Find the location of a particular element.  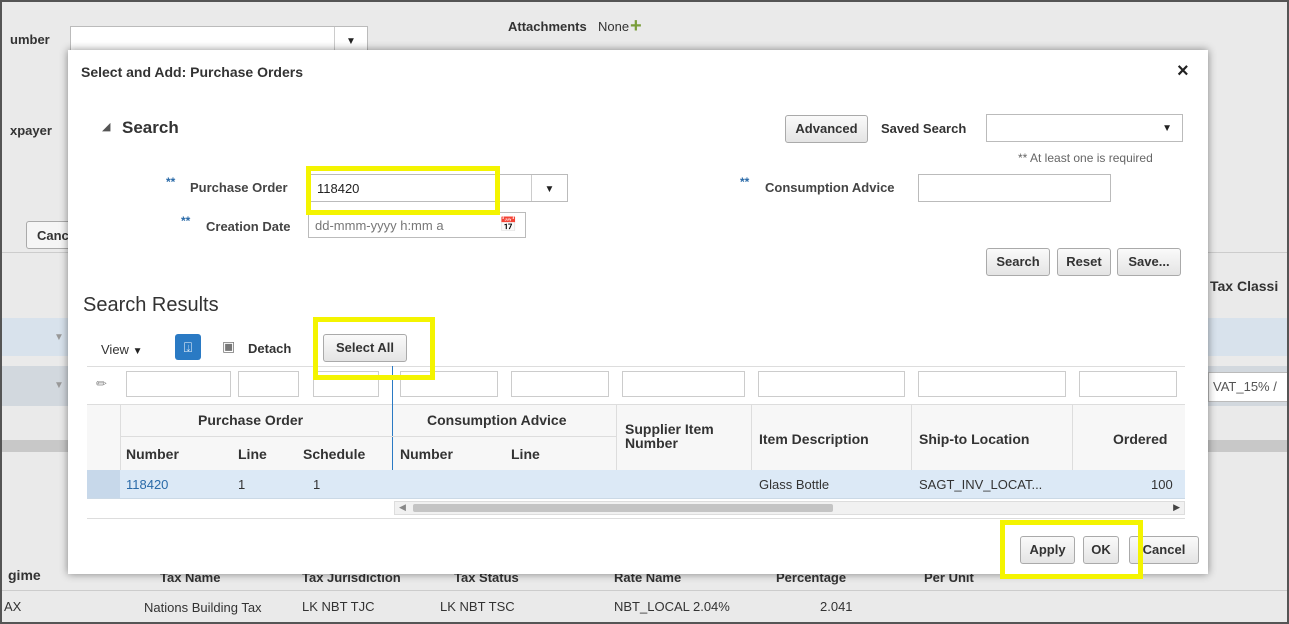

rate-name-value: NBT_LOCAL 2.04% is located at coordinates (672, 606).